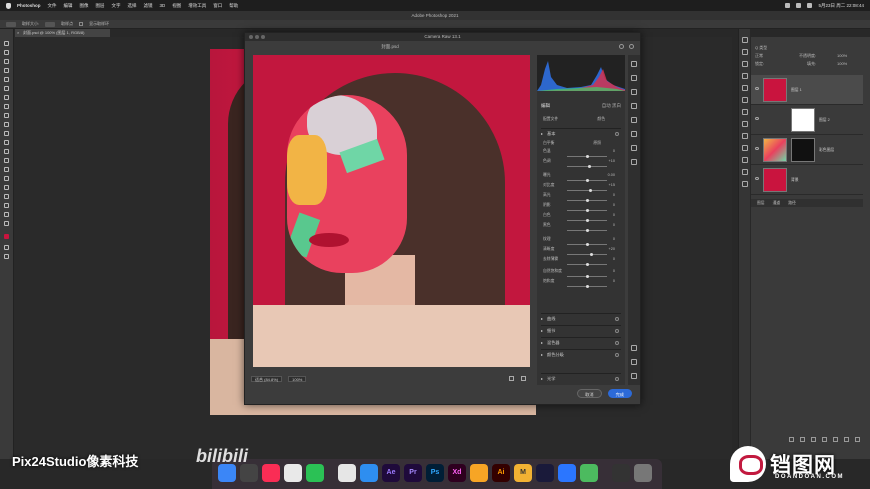 The image size is (870, 489). I want to click on preview-toggle-icon, so click(523, 378).